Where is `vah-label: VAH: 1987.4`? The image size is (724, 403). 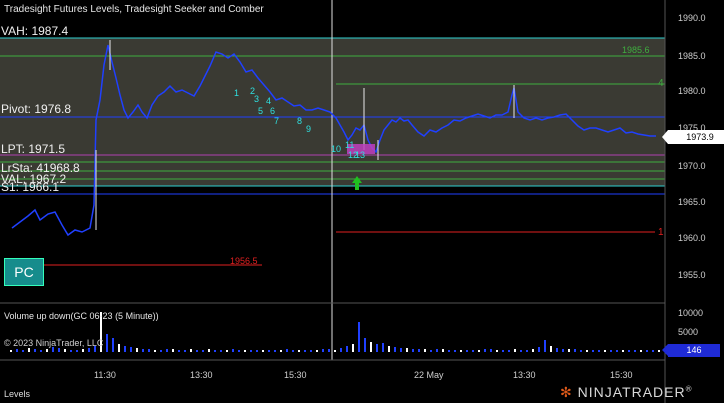
vah-label: VAH: 1987.4 is located at coordinates (35, 31).